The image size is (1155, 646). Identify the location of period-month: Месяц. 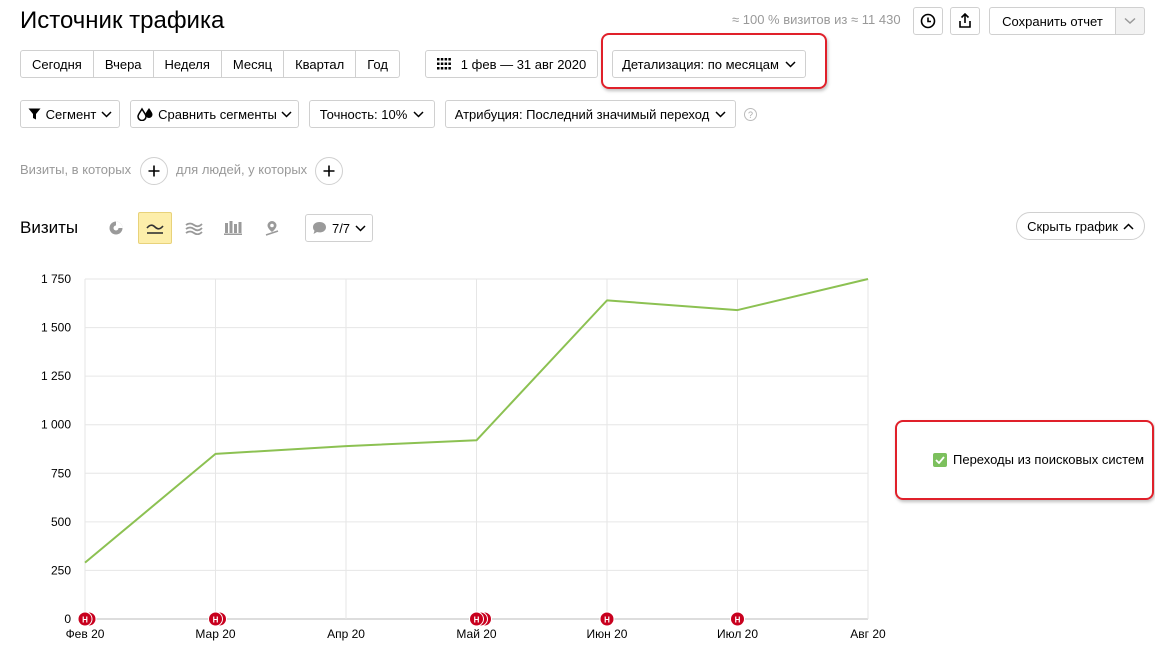
(253, 64).